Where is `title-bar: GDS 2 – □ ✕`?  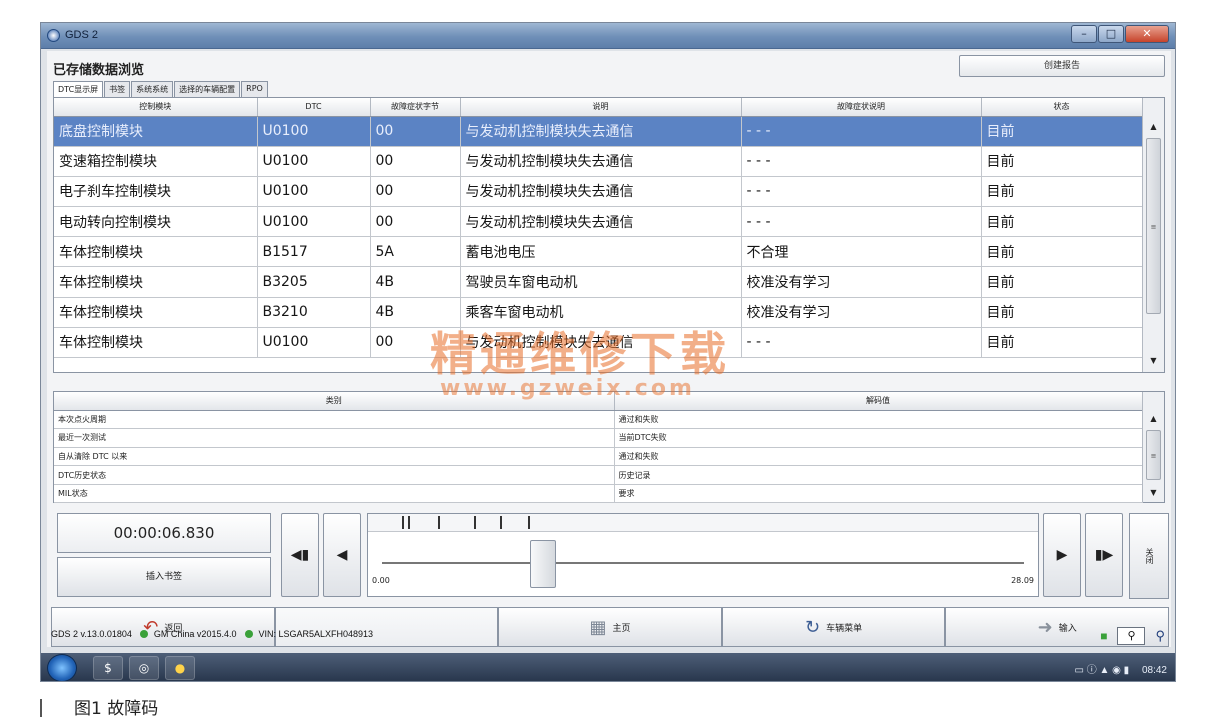
title-bar: GDS 2 – □ ✕ is located at coordinates (608, 36).